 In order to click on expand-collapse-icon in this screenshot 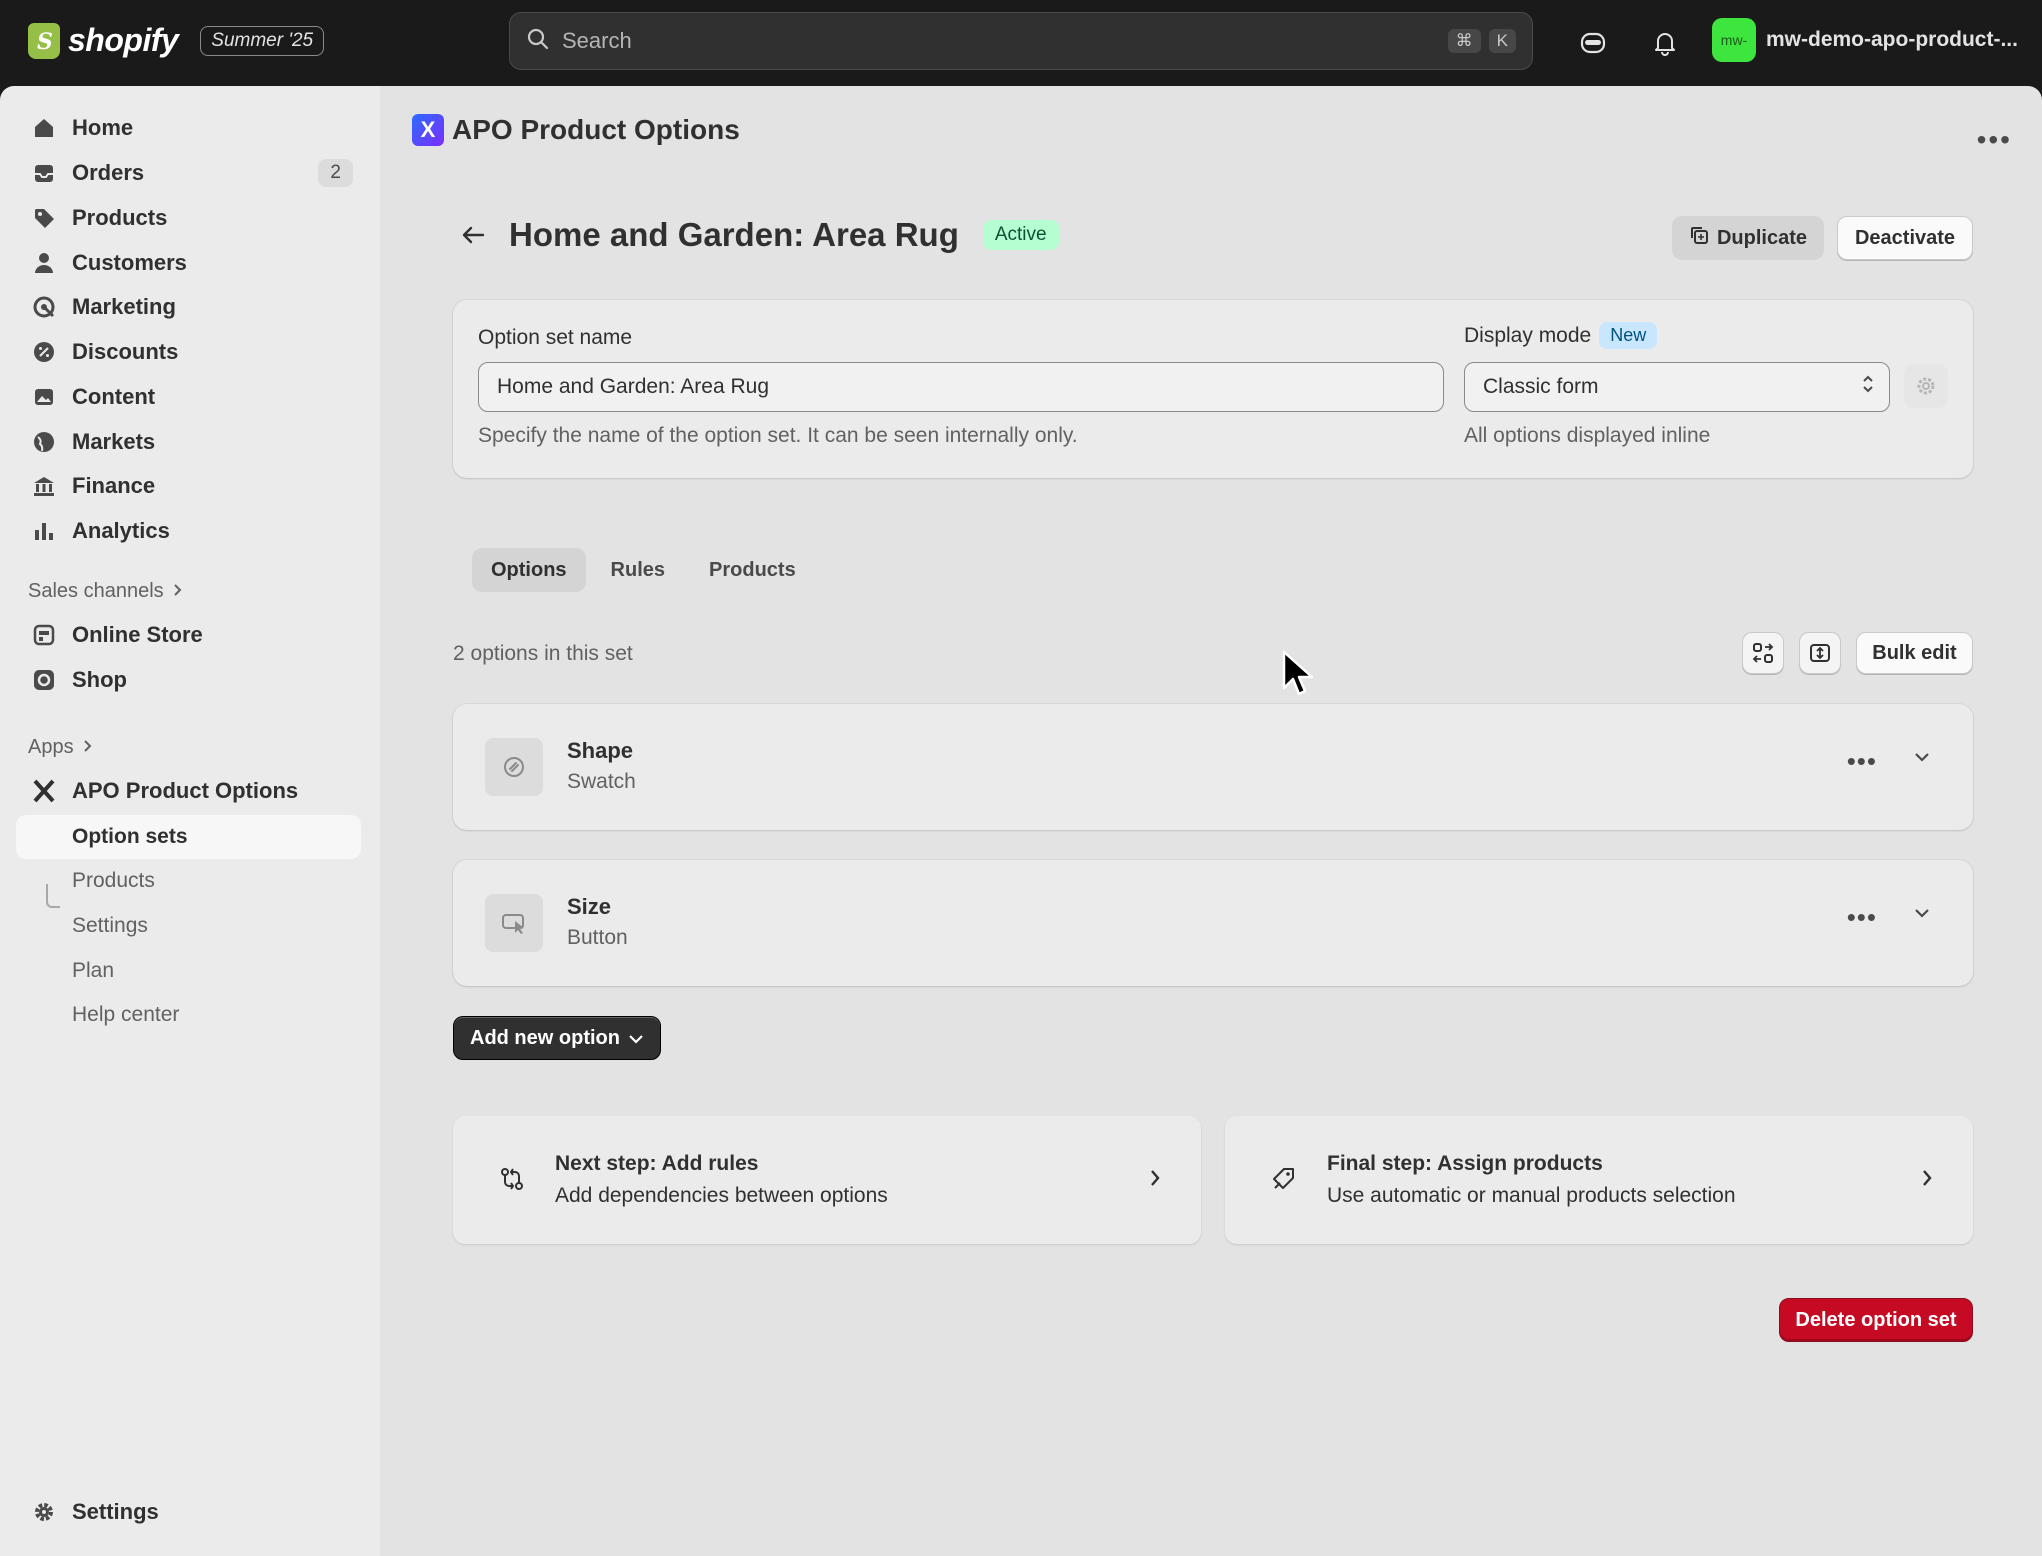, I will do `click(1820, 653)`.